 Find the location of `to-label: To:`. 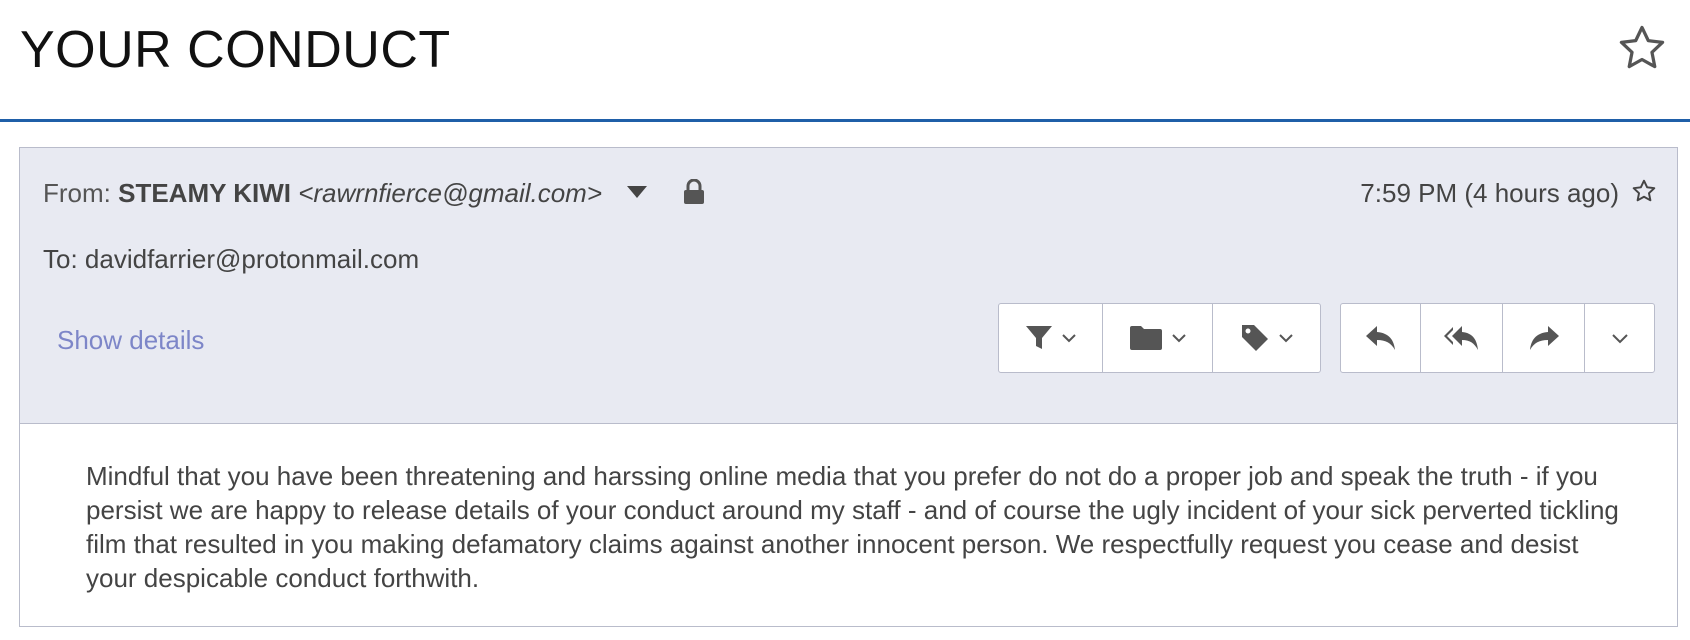

to-label: To: is located at coordinates (64, 259).